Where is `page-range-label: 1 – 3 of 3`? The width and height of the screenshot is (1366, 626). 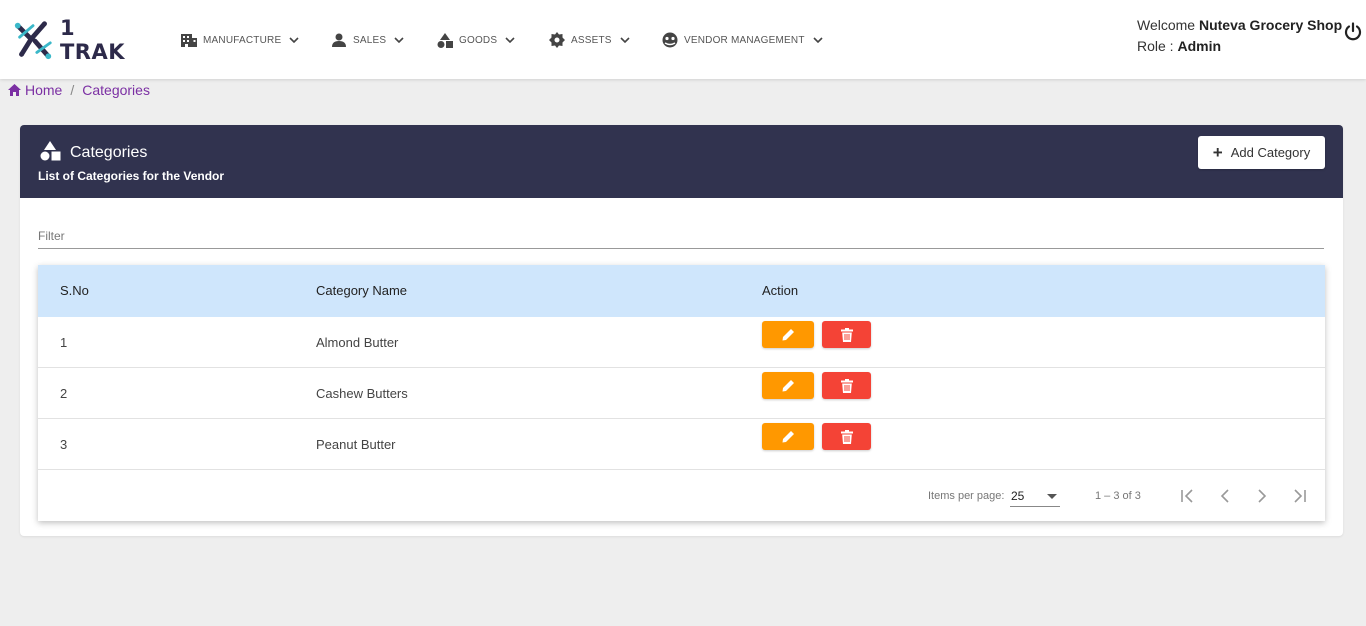
page-range-label: 1 – 3 of 3 is located at coordinates (1118, 496).